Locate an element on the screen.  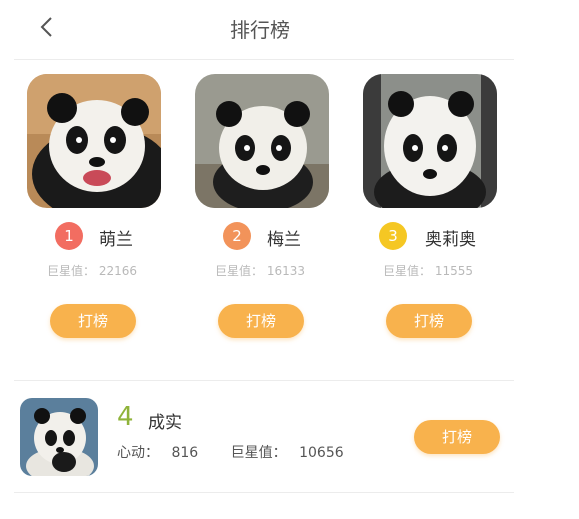
star-value: 11555 is located at coordinates (454, 271).